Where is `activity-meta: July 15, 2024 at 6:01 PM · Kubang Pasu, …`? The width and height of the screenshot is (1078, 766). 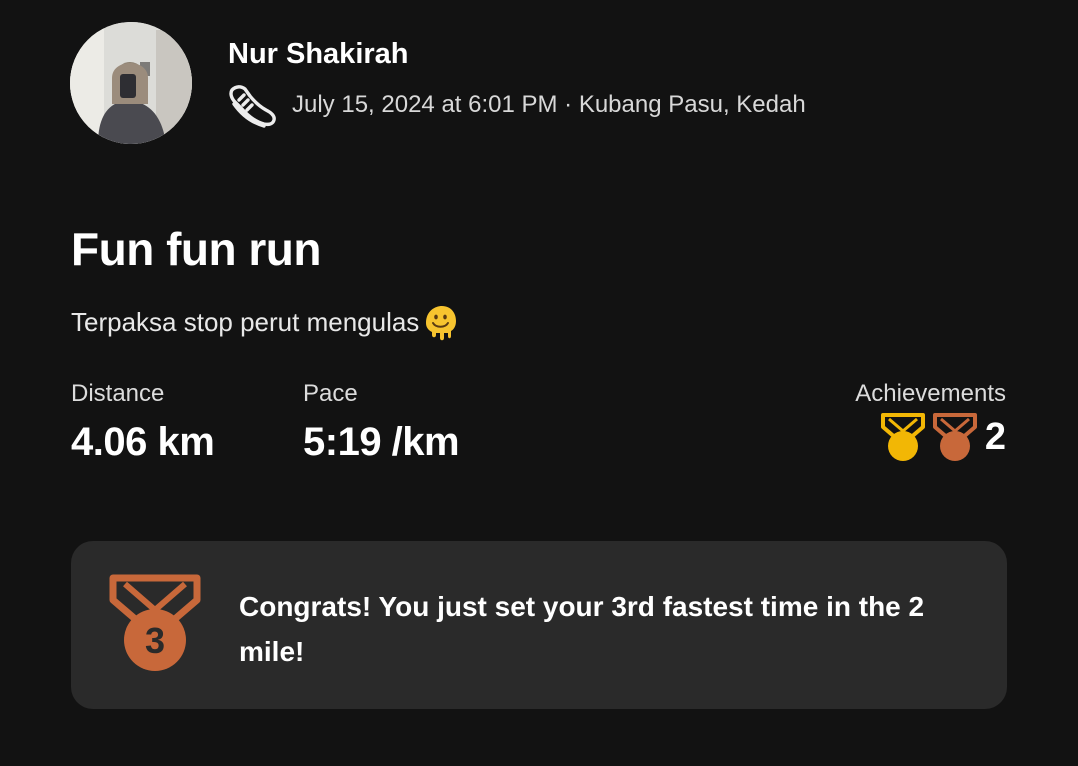
activity-meta: July 15, 2024 at 6:01 PM · Kubang Pasu, … is located at coordinates (516, 105).